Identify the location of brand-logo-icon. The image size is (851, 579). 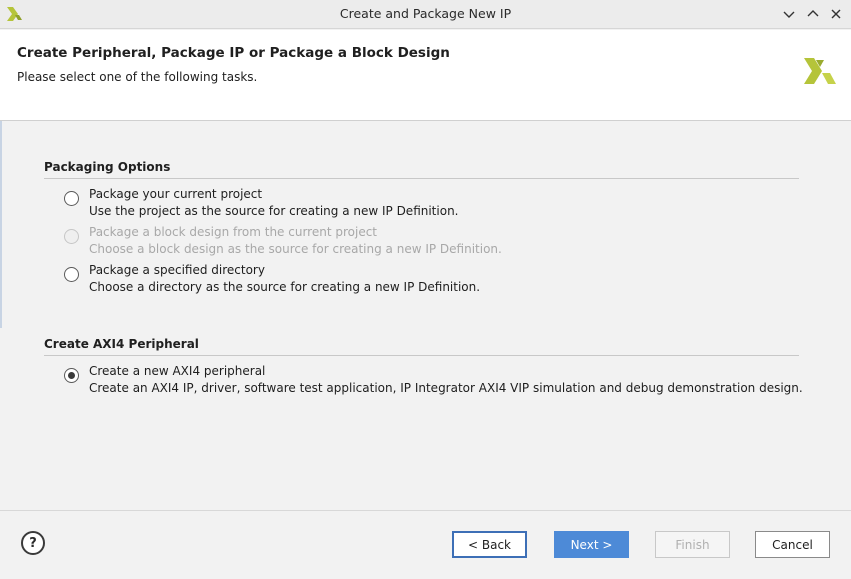
(820, 71).